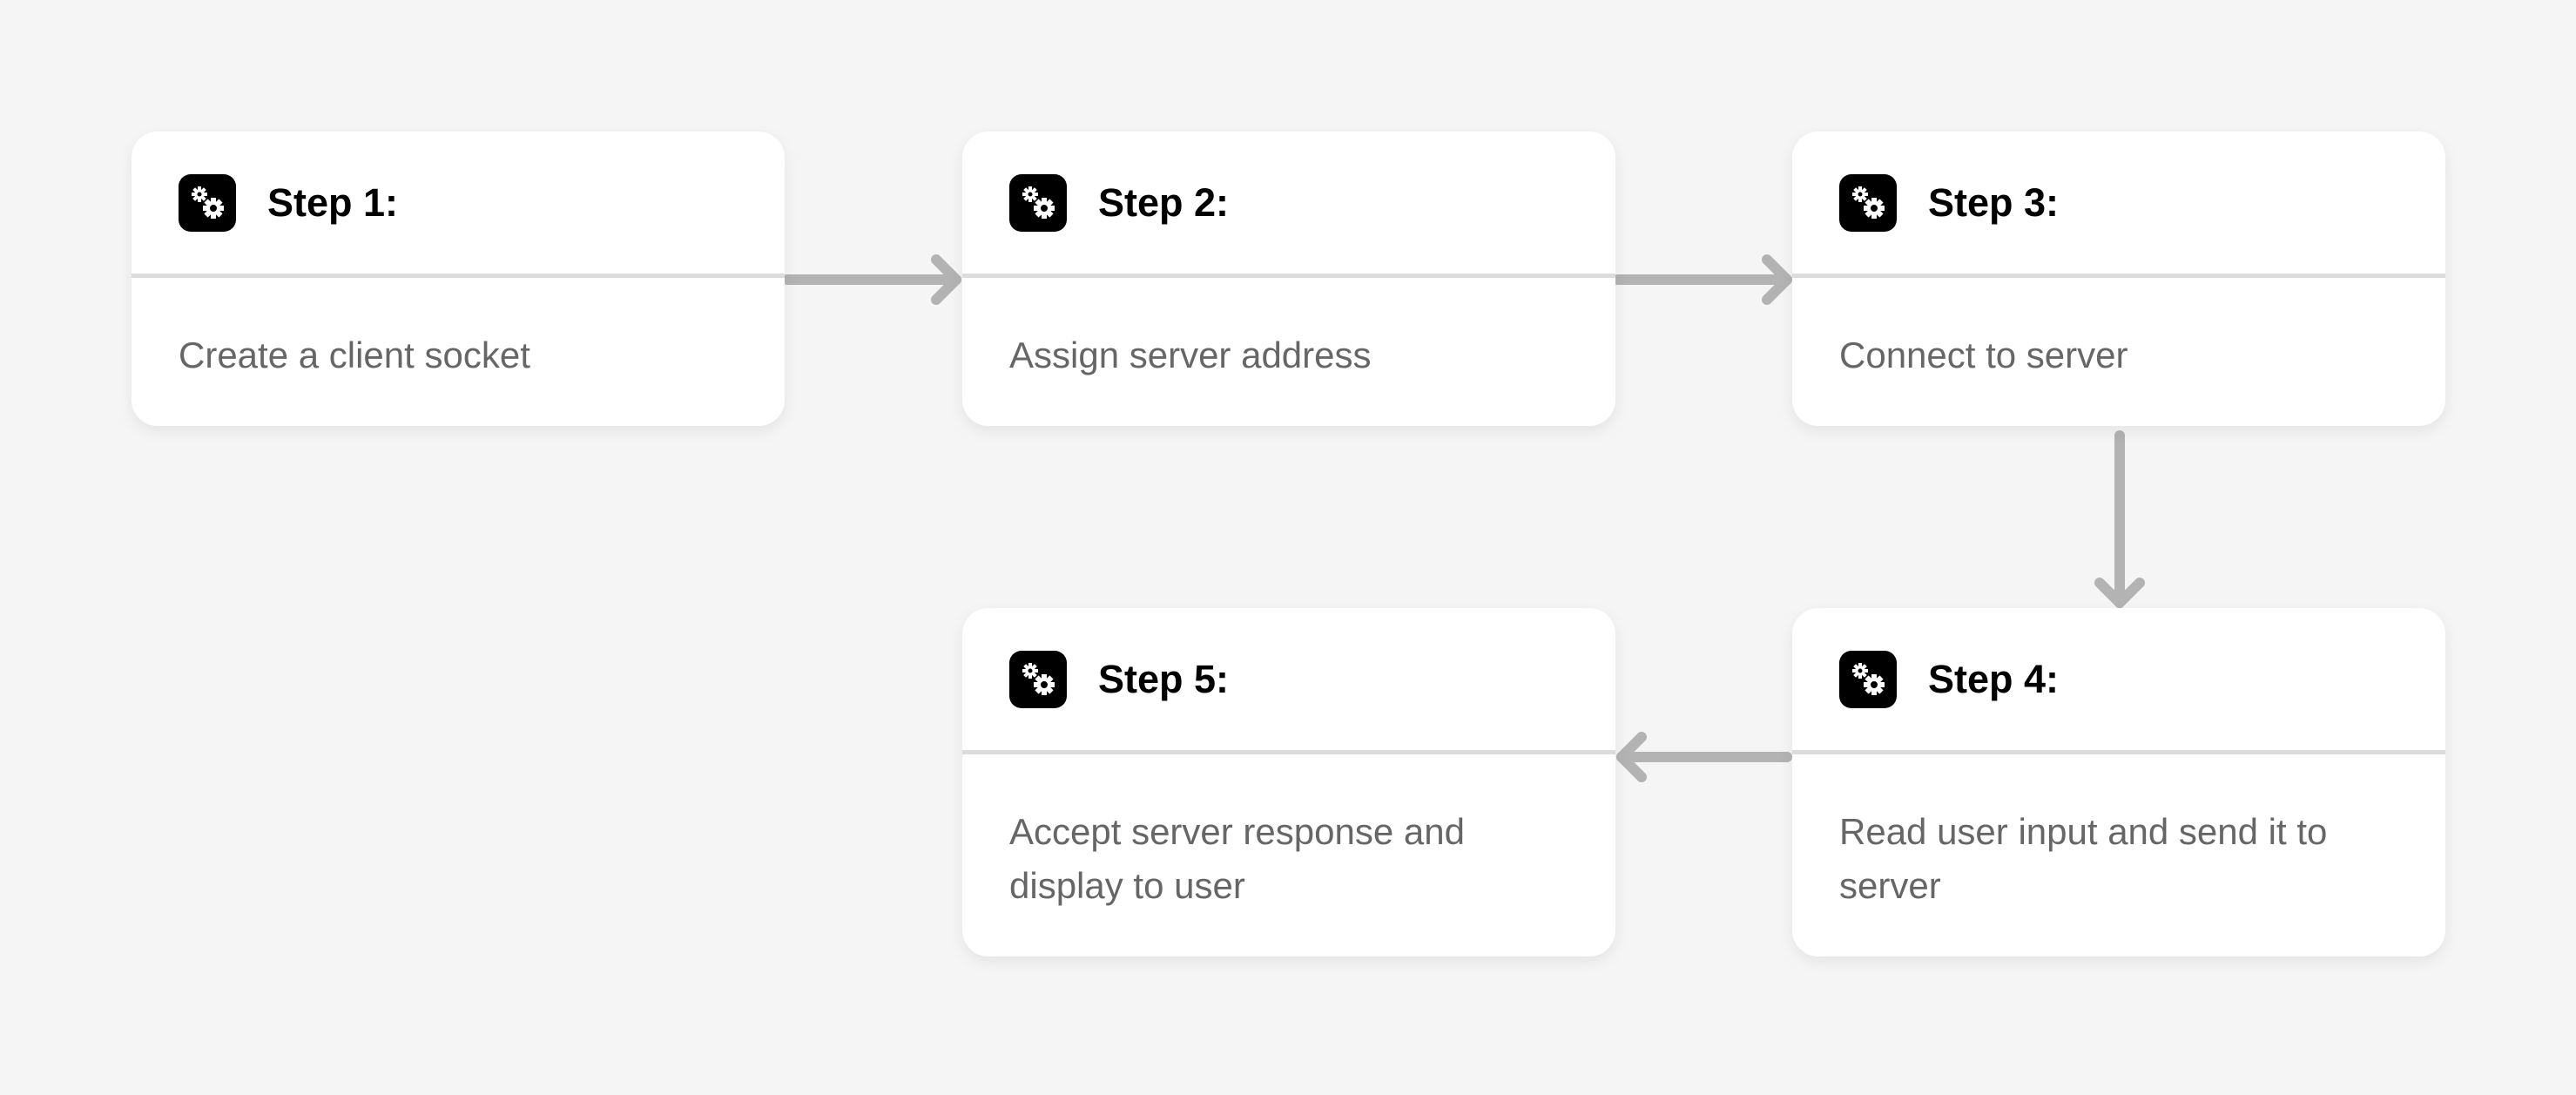 The height and width of the screenshot is (1095, 2576). Describe the element at coordinates (1164, 202) in the screenshot. I see `step-title: Step 2:` at that location.